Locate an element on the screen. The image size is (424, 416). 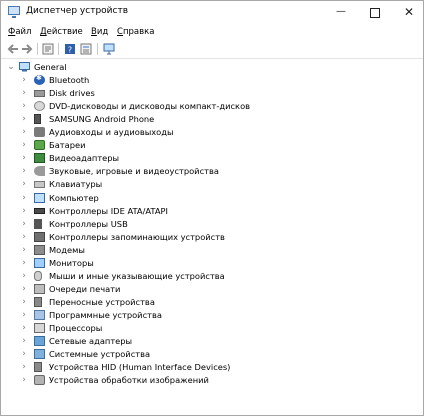
tree-item-label: Переносные устройства is located at coordinates (102, 301).